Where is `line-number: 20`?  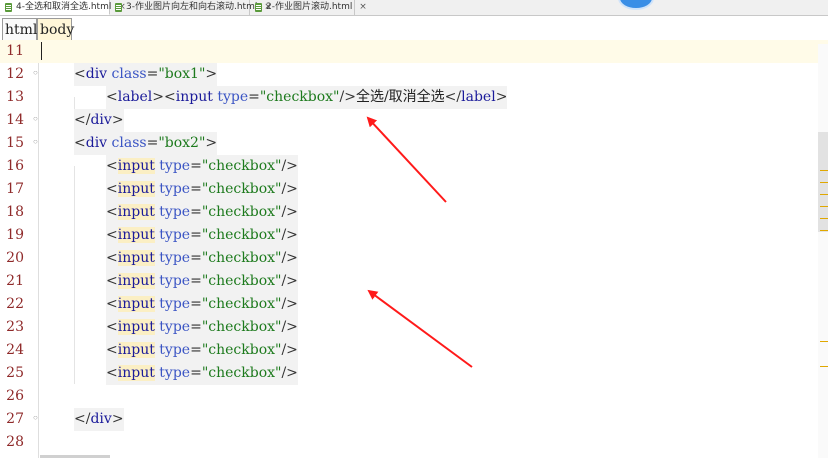 line-number: 20 is located at coordinates (15, 258).